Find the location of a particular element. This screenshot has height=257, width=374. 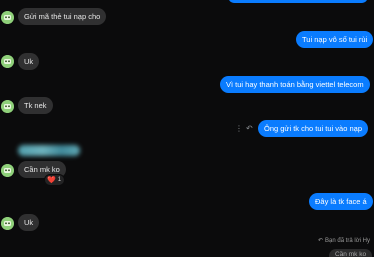

reply-note-text: Bạn đã trả lời Hy is located at coordinates (347, 241).